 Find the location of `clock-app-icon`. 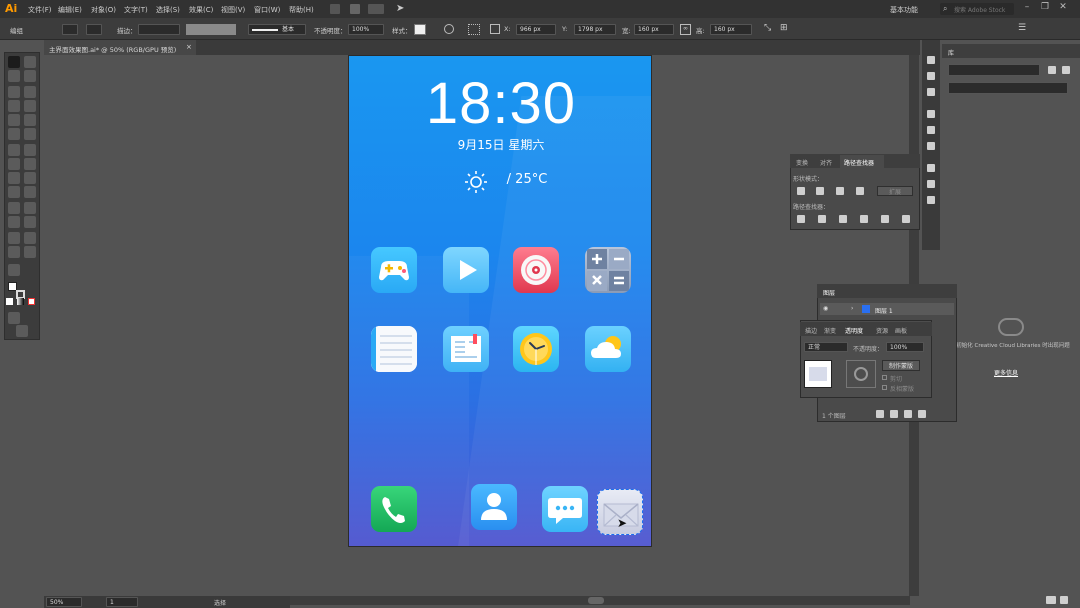

clock-app-icon is located at coordinates (536, 349).